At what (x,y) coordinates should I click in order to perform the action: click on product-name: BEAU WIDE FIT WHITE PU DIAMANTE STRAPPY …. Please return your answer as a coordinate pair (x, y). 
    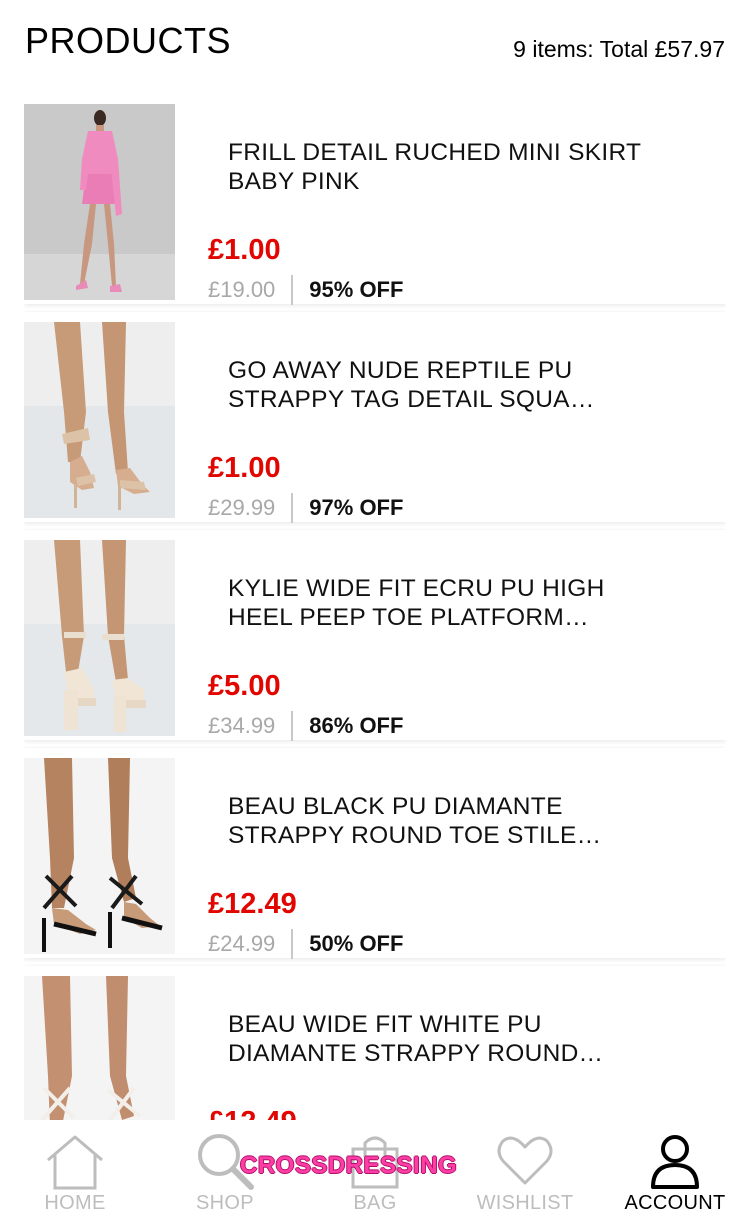
    Looking at the image, I should click on (438, 1039).